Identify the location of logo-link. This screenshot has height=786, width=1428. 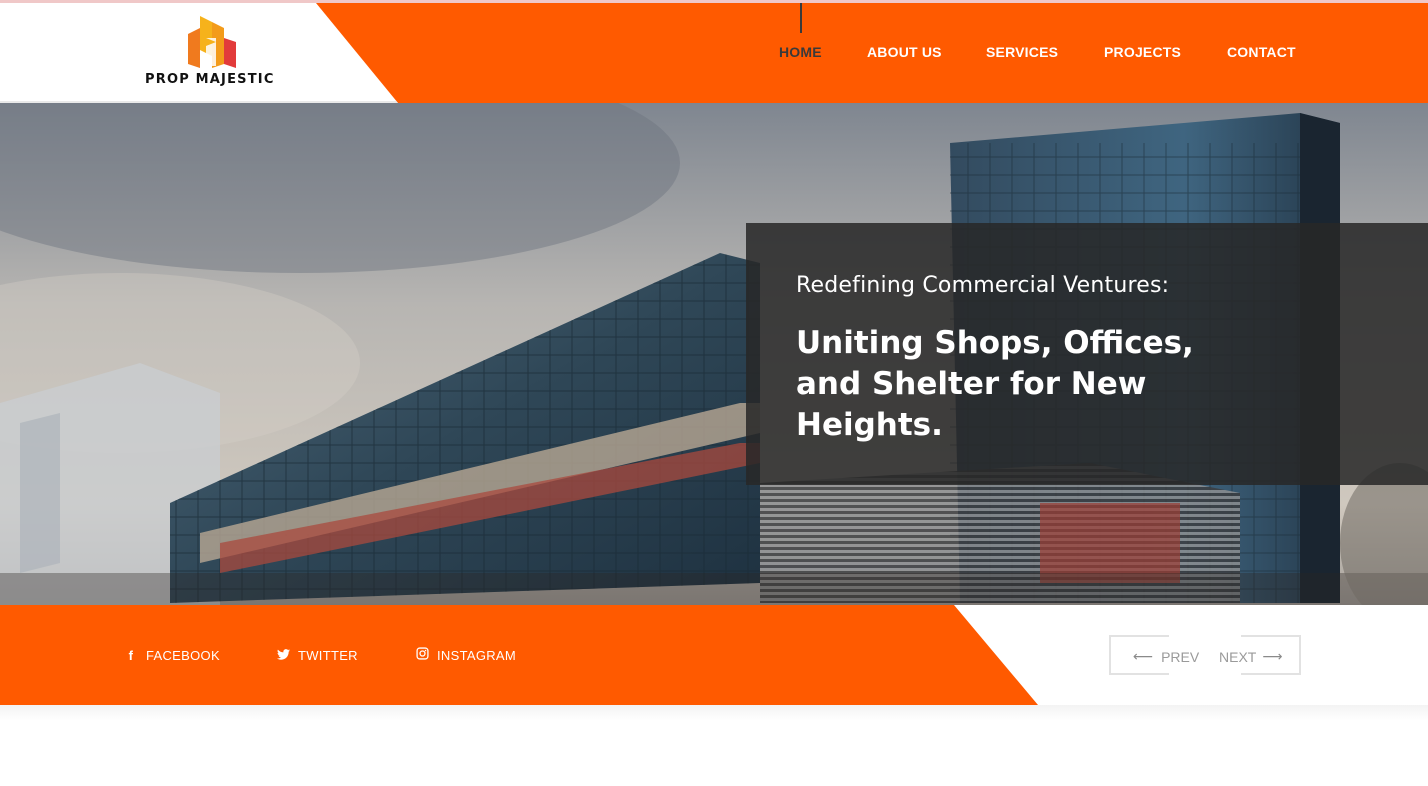
(212, 44).